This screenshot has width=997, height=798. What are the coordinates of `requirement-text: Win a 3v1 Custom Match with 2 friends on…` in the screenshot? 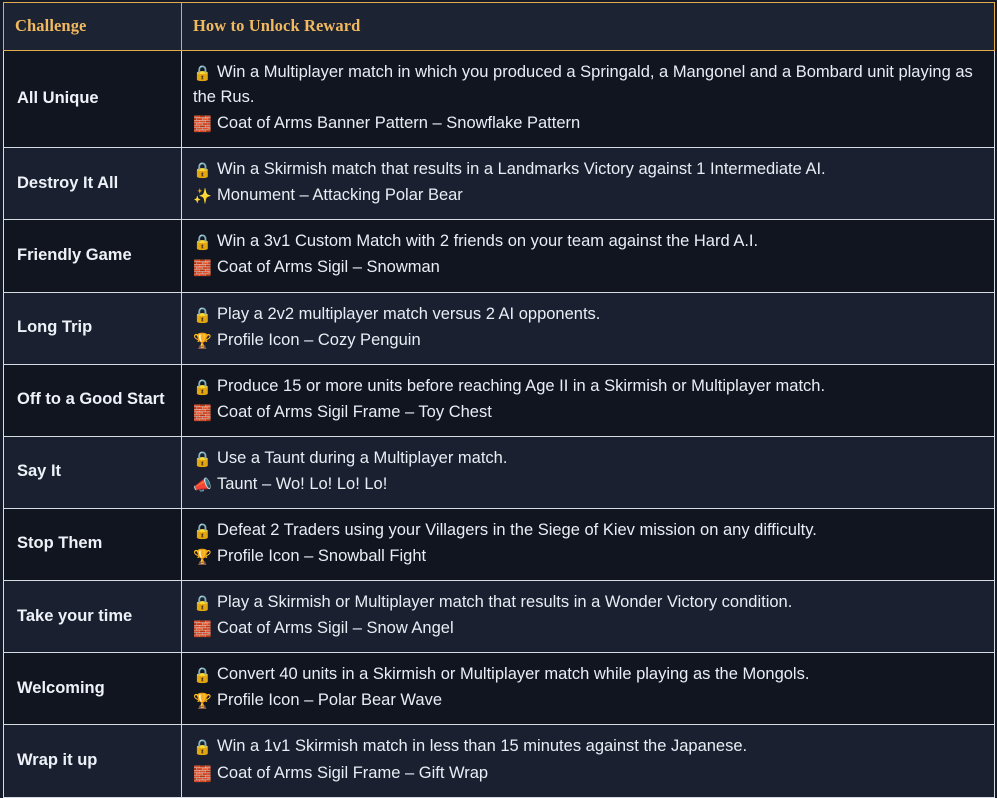 It's located at (488, 241).